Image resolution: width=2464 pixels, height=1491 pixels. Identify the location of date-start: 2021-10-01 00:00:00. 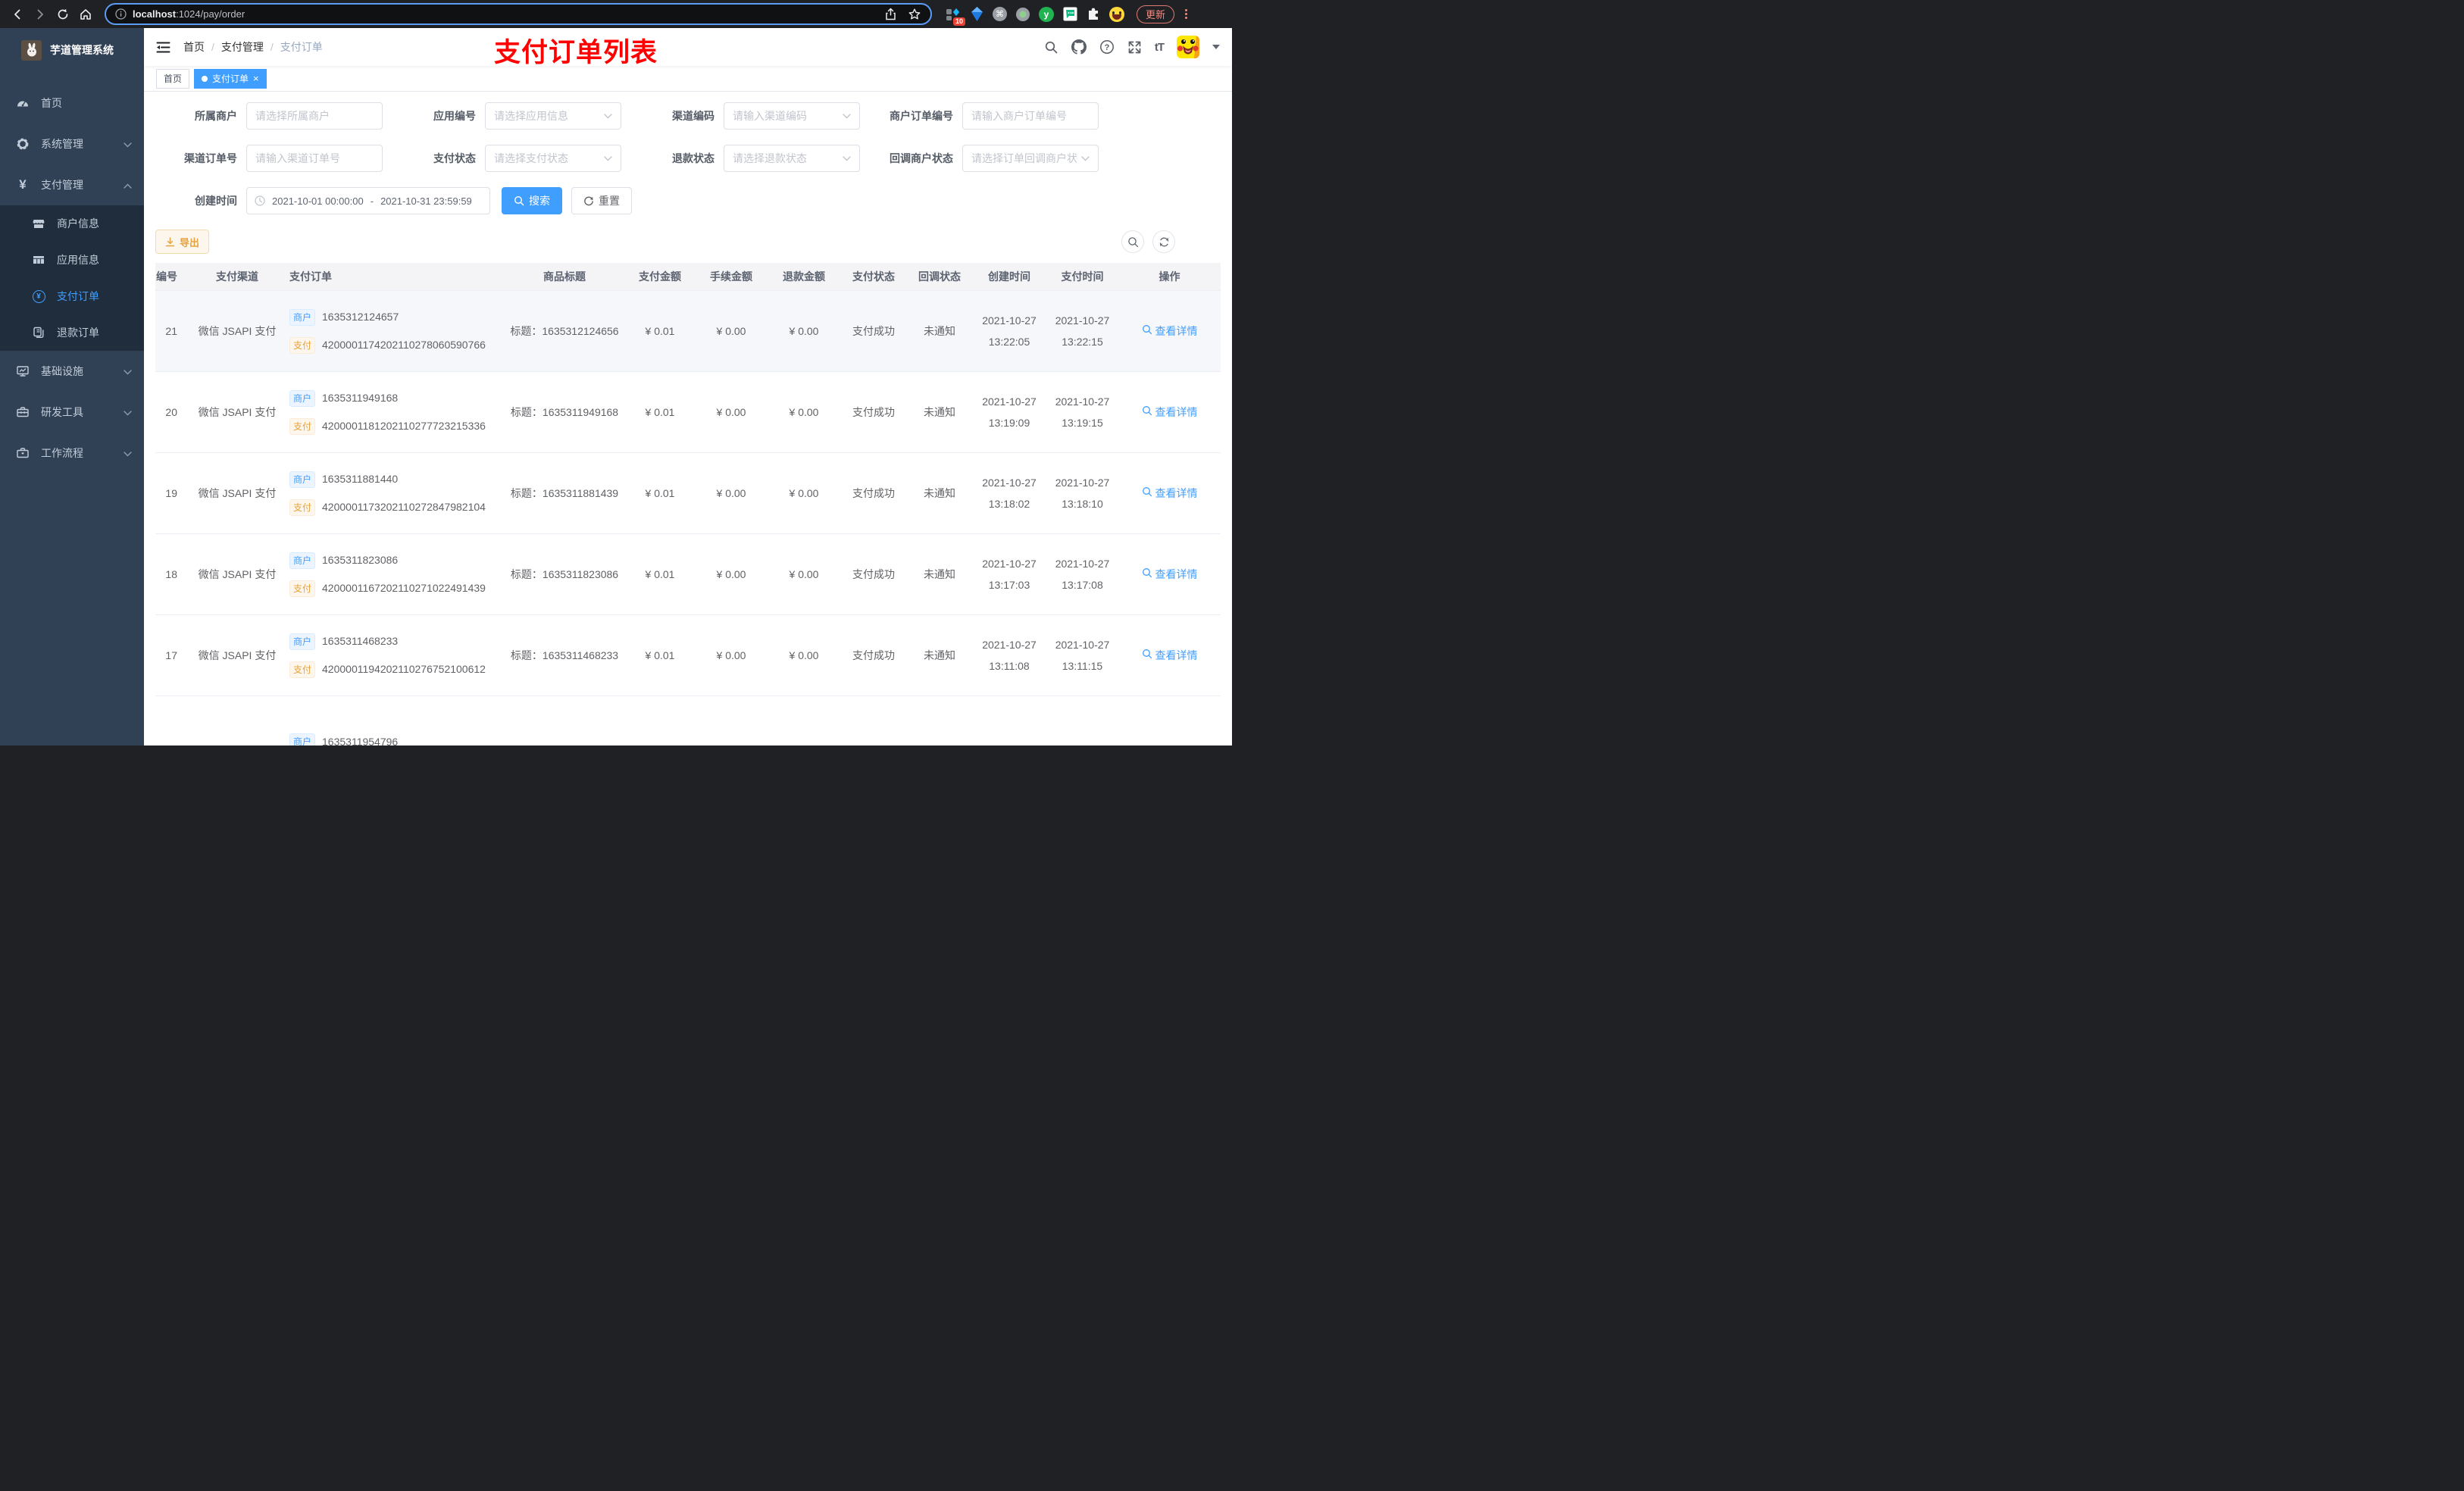
(318, 201).